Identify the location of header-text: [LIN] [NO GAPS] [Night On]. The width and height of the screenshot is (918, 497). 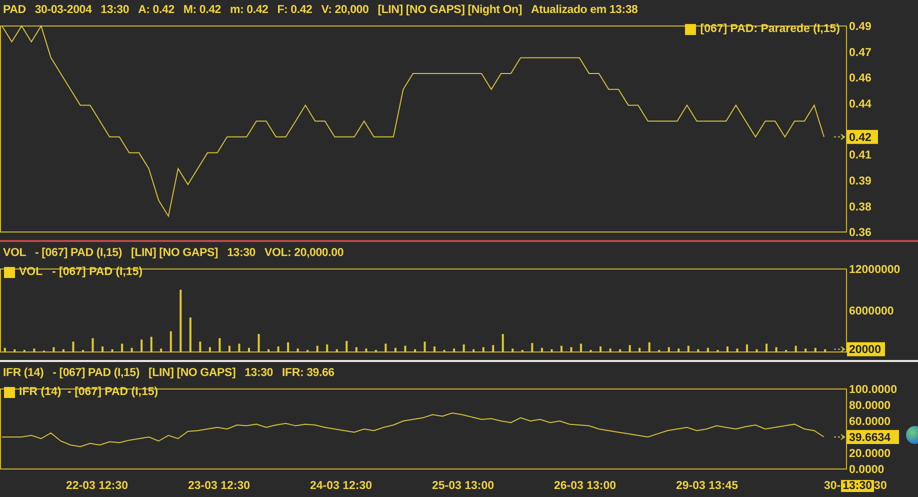
(450, 10).